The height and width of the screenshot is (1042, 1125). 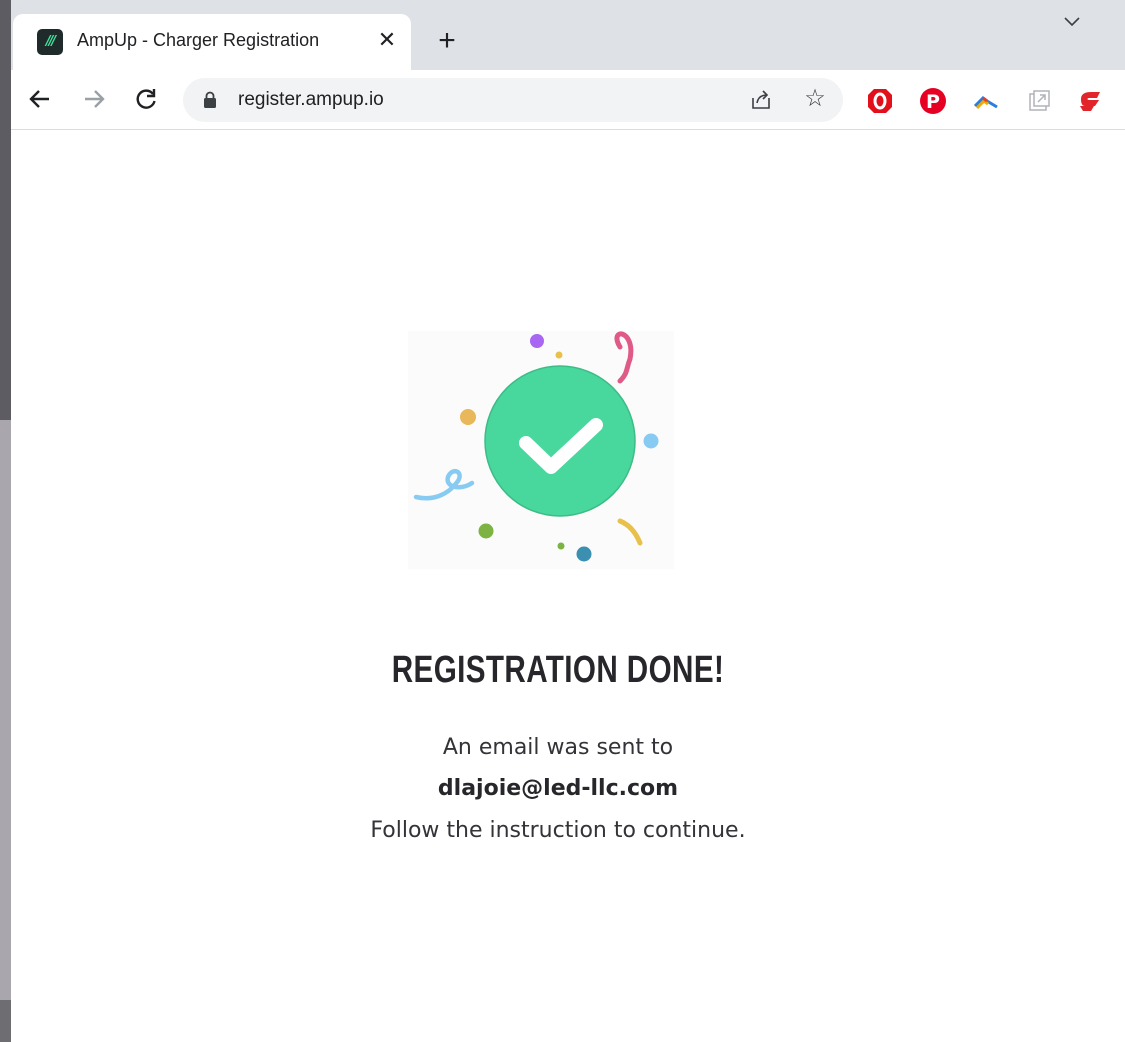 I want to click on svg-text: P, so click(x=933, y=102).